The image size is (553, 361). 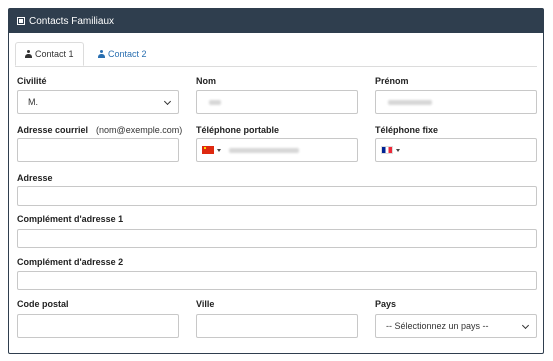 I want to click on civilite-value: M., so click(x=33, y=102).